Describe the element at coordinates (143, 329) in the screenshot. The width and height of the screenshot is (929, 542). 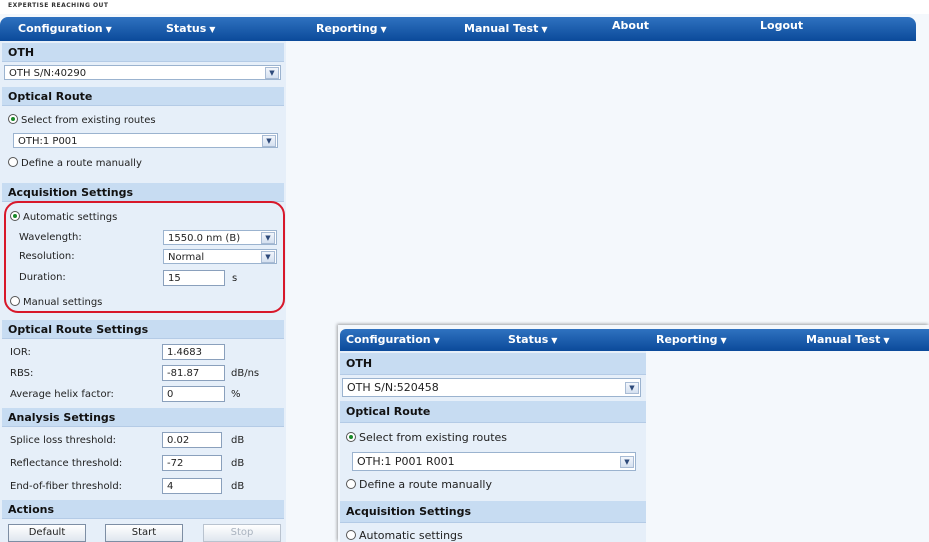
I see `optical-route-settings-header: Optical Route Settings` at that location.